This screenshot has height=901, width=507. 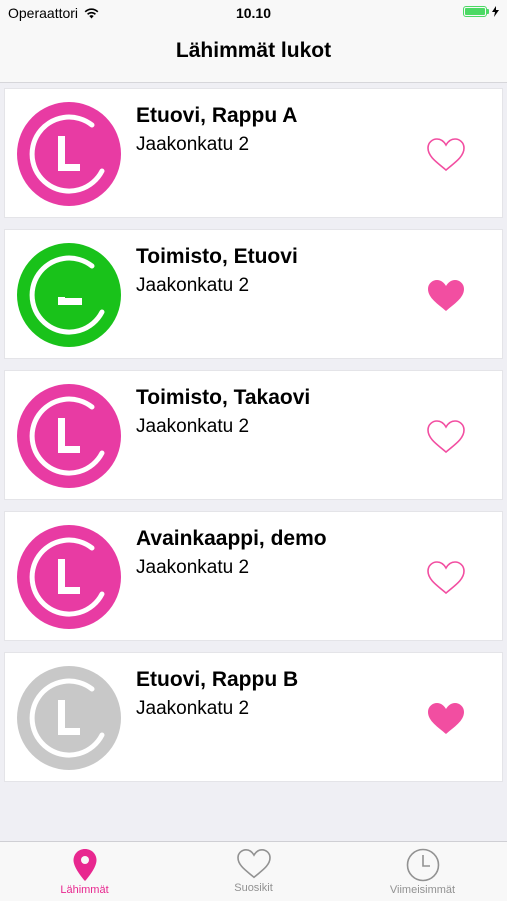 I want to click on tab-recent: Viimeisimmät, so click(x=422, y=871).